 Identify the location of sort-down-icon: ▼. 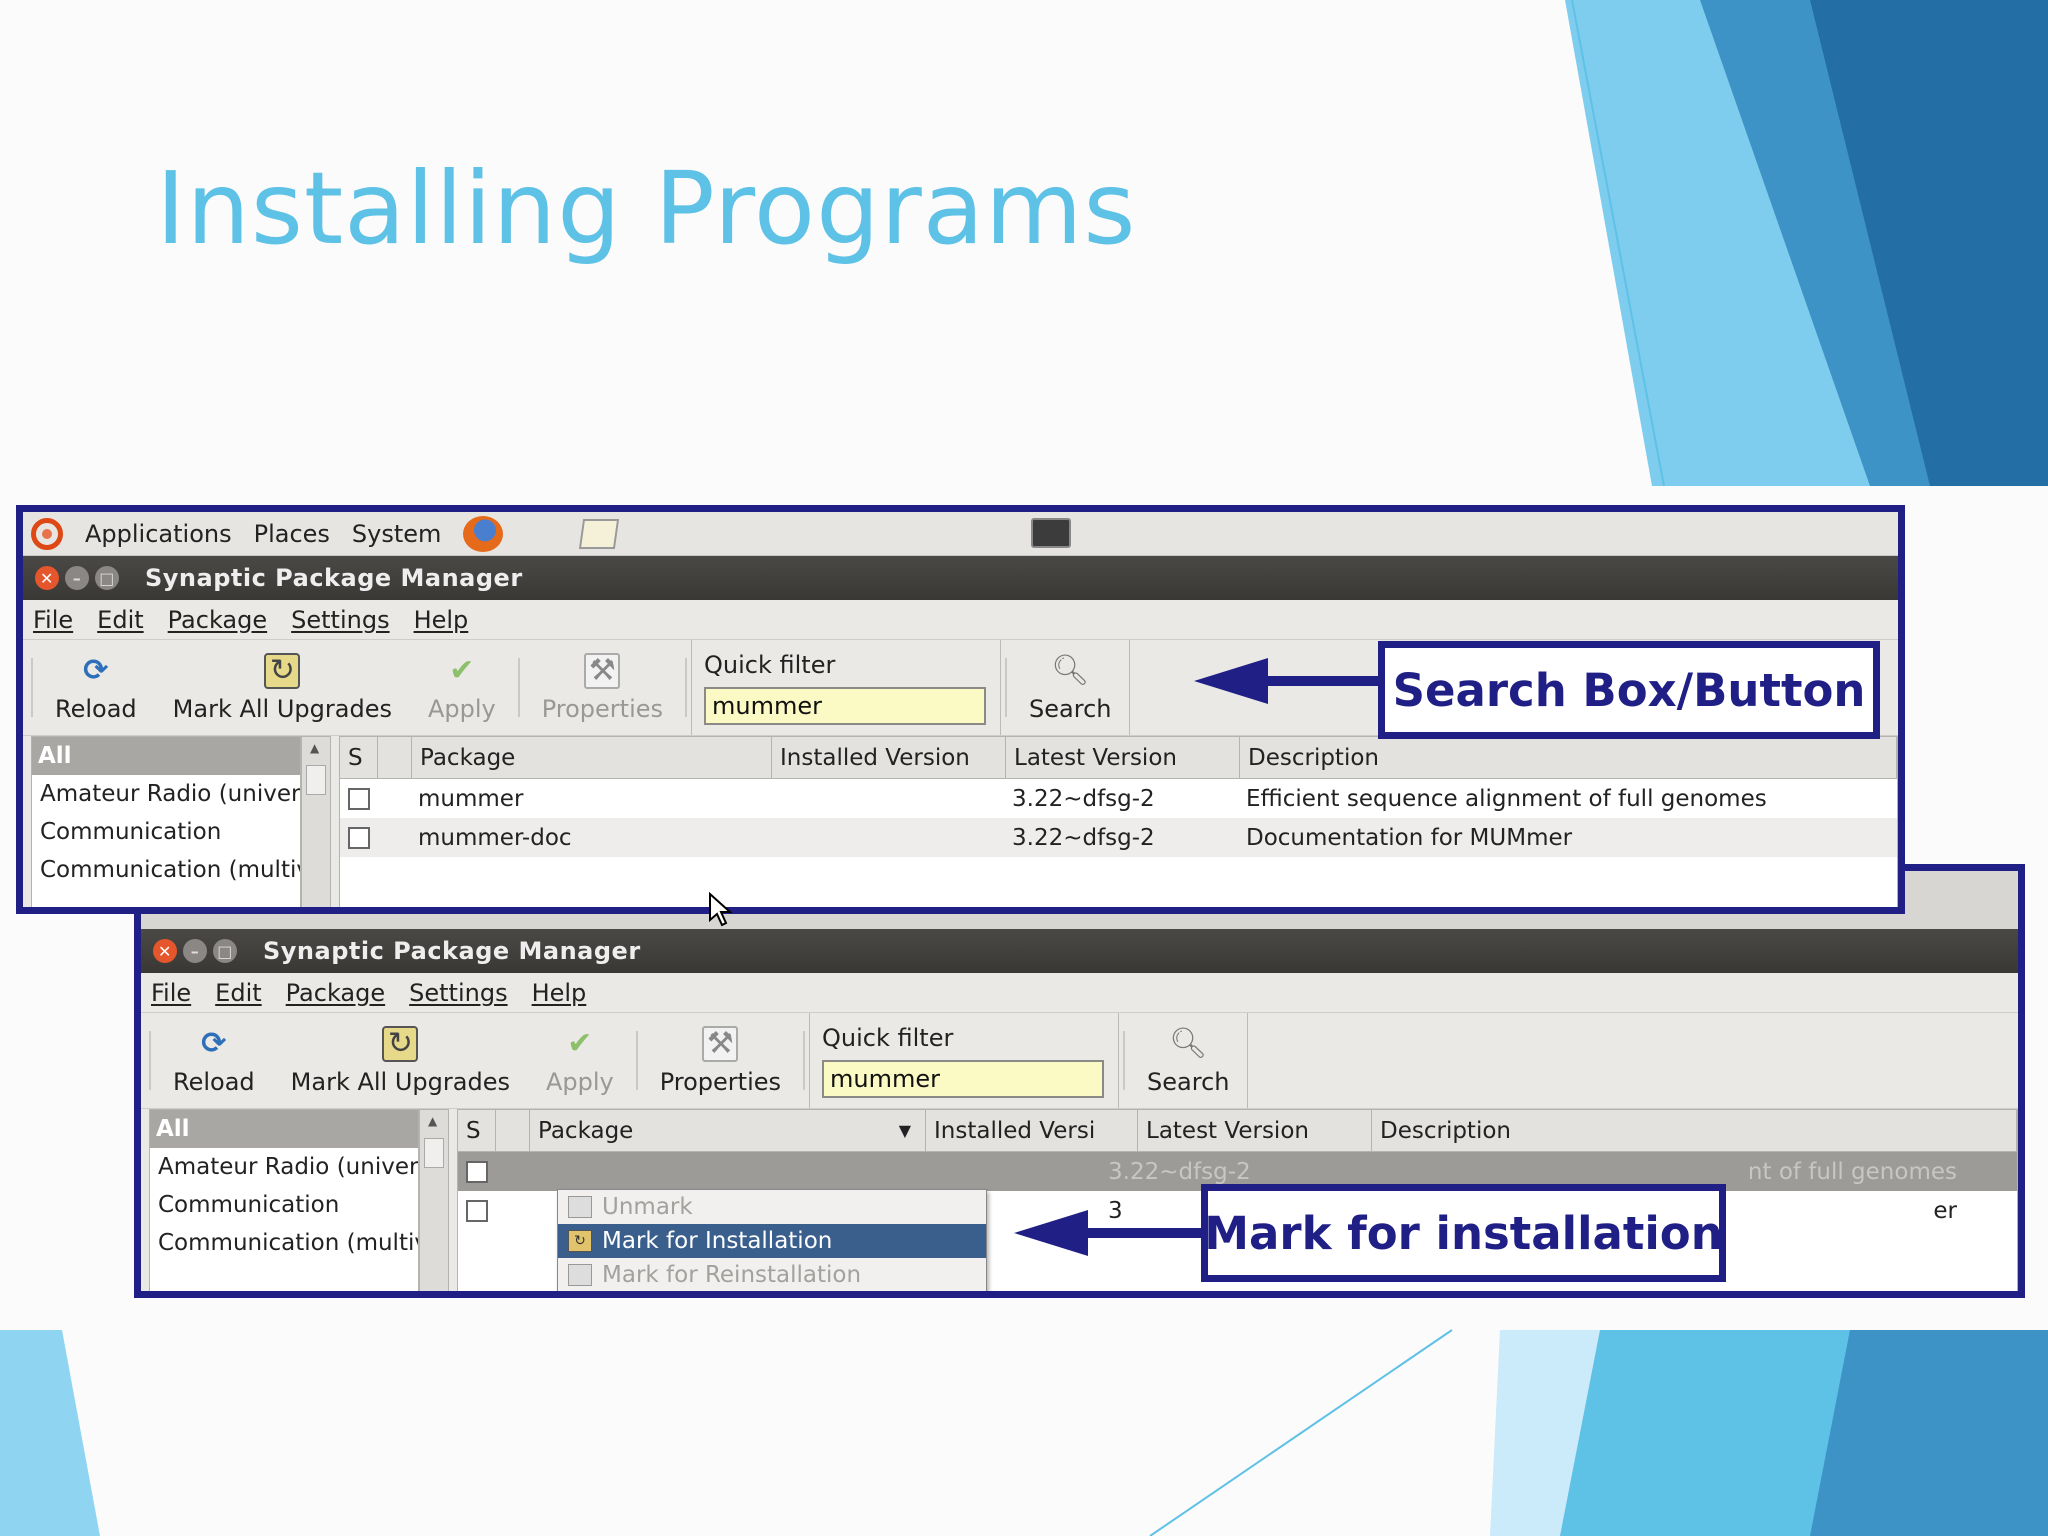
(904, 1130).